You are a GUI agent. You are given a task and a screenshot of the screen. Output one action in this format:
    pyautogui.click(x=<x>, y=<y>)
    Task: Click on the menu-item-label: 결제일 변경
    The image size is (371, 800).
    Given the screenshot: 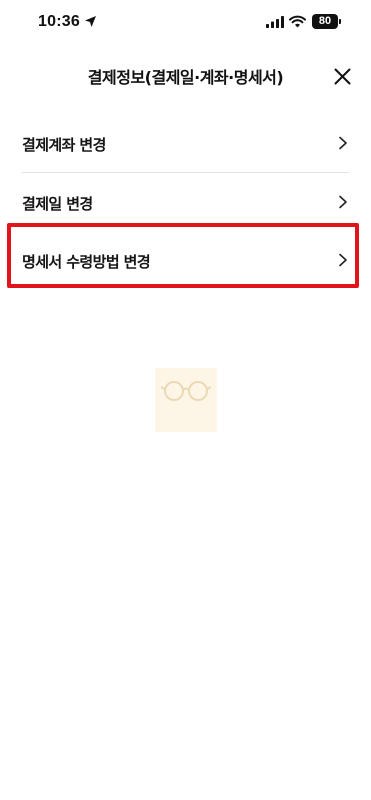 What is the action you would take?
    pyautogui.click(x=57, y=204)
    